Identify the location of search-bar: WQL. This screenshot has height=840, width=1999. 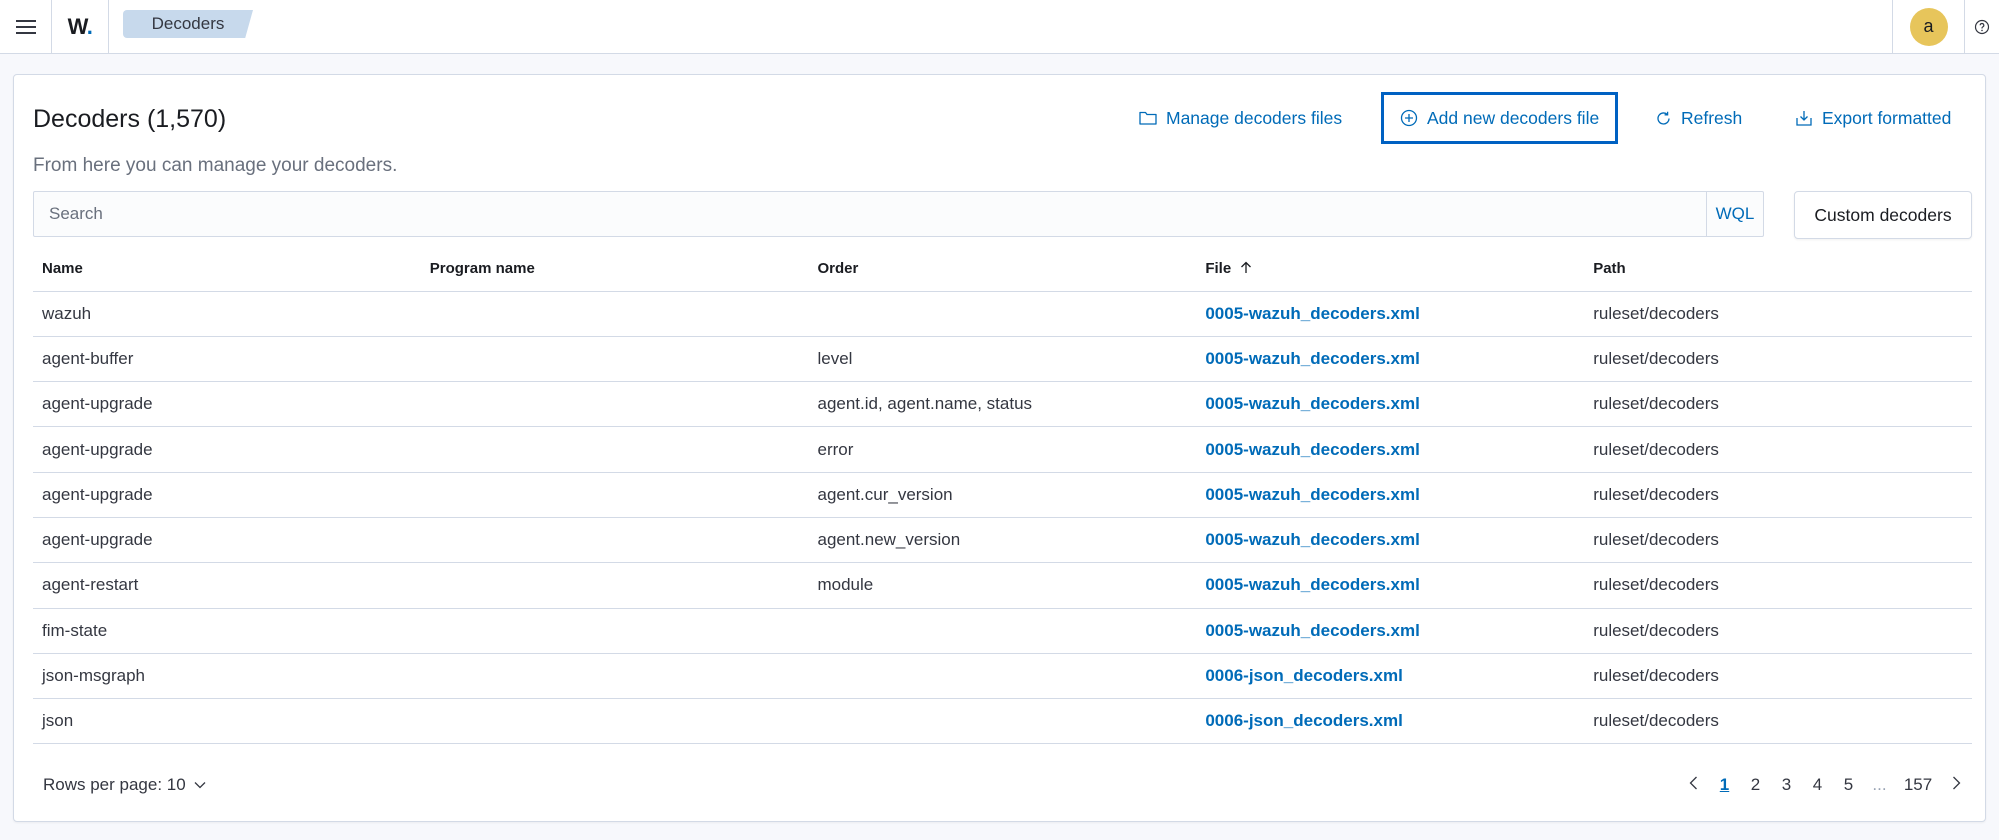
(898, 214).